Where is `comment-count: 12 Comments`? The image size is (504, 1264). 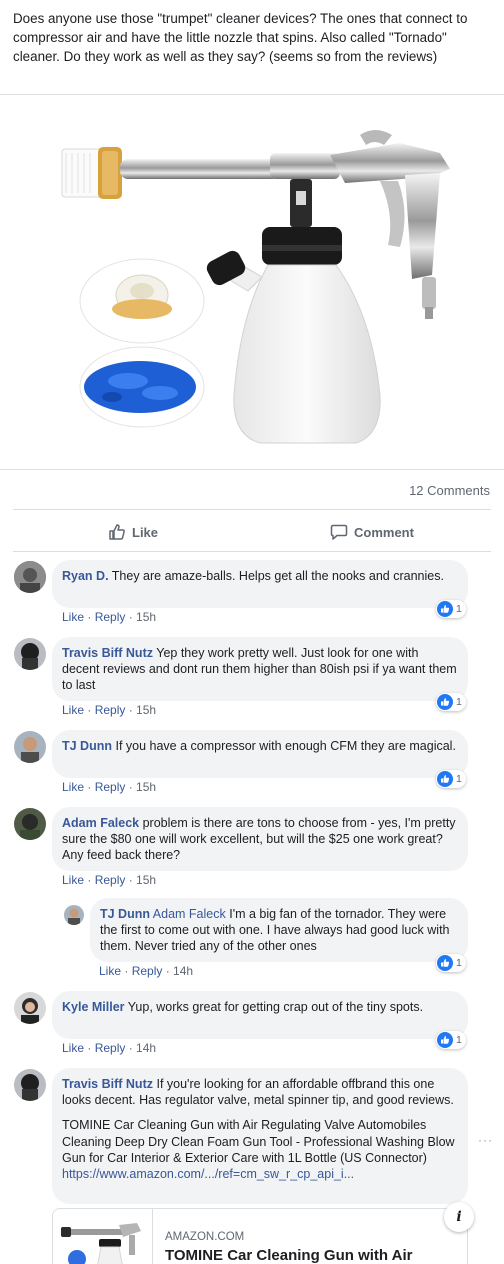
comment-count: 12 Comments is located at coordinates (449, 490).